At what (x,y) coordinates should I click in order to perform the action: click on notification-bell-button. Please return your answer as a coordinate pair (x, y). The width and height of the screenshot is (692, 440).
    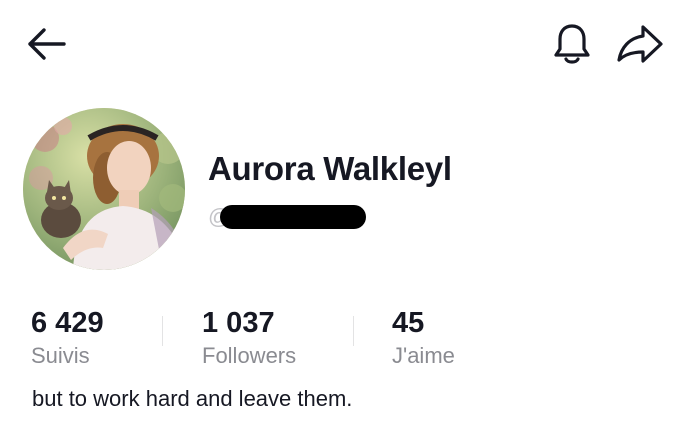
    Looking at the image, I should click on (572, 44).